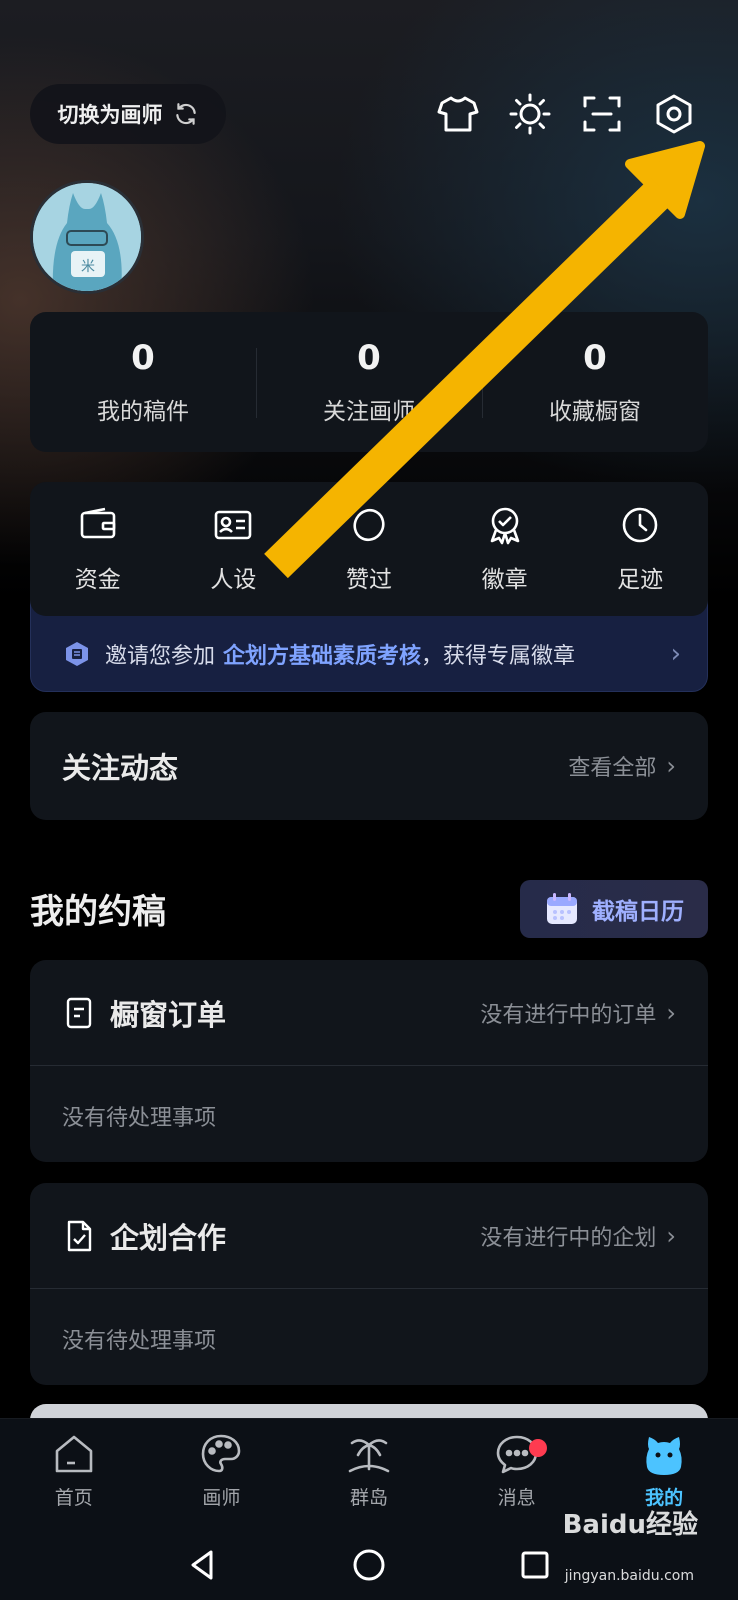 Image resolution: width=738 pixels, height=1600 pixels. I want to click on view-all-link: 查看全部, so click(612, 766).